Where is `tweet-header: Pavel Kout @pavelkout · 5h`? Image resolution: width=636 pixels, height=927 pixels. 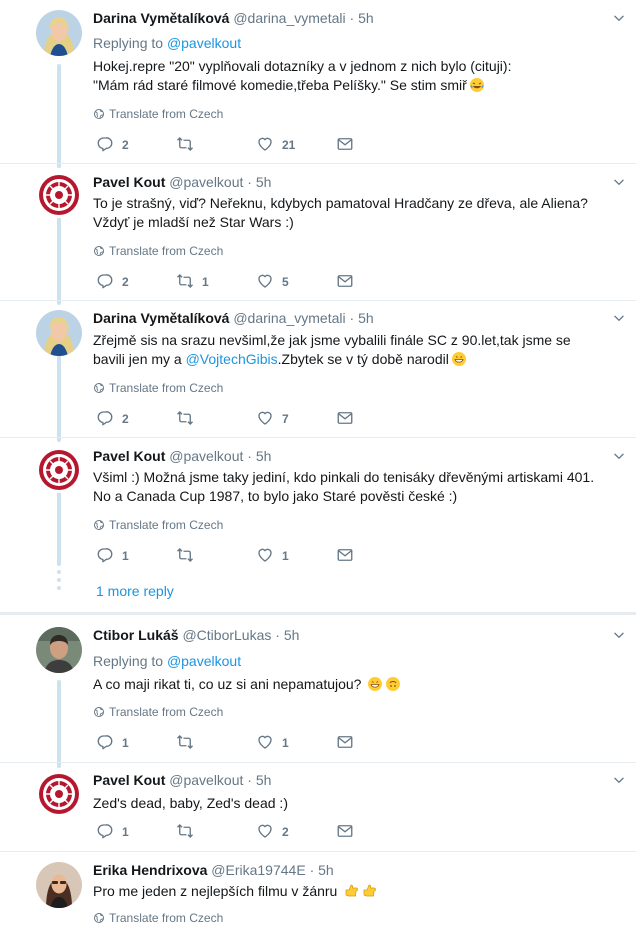
tweet-header: Pavel Kout @pavelkout · 5h is located at coordinates (182, 456).